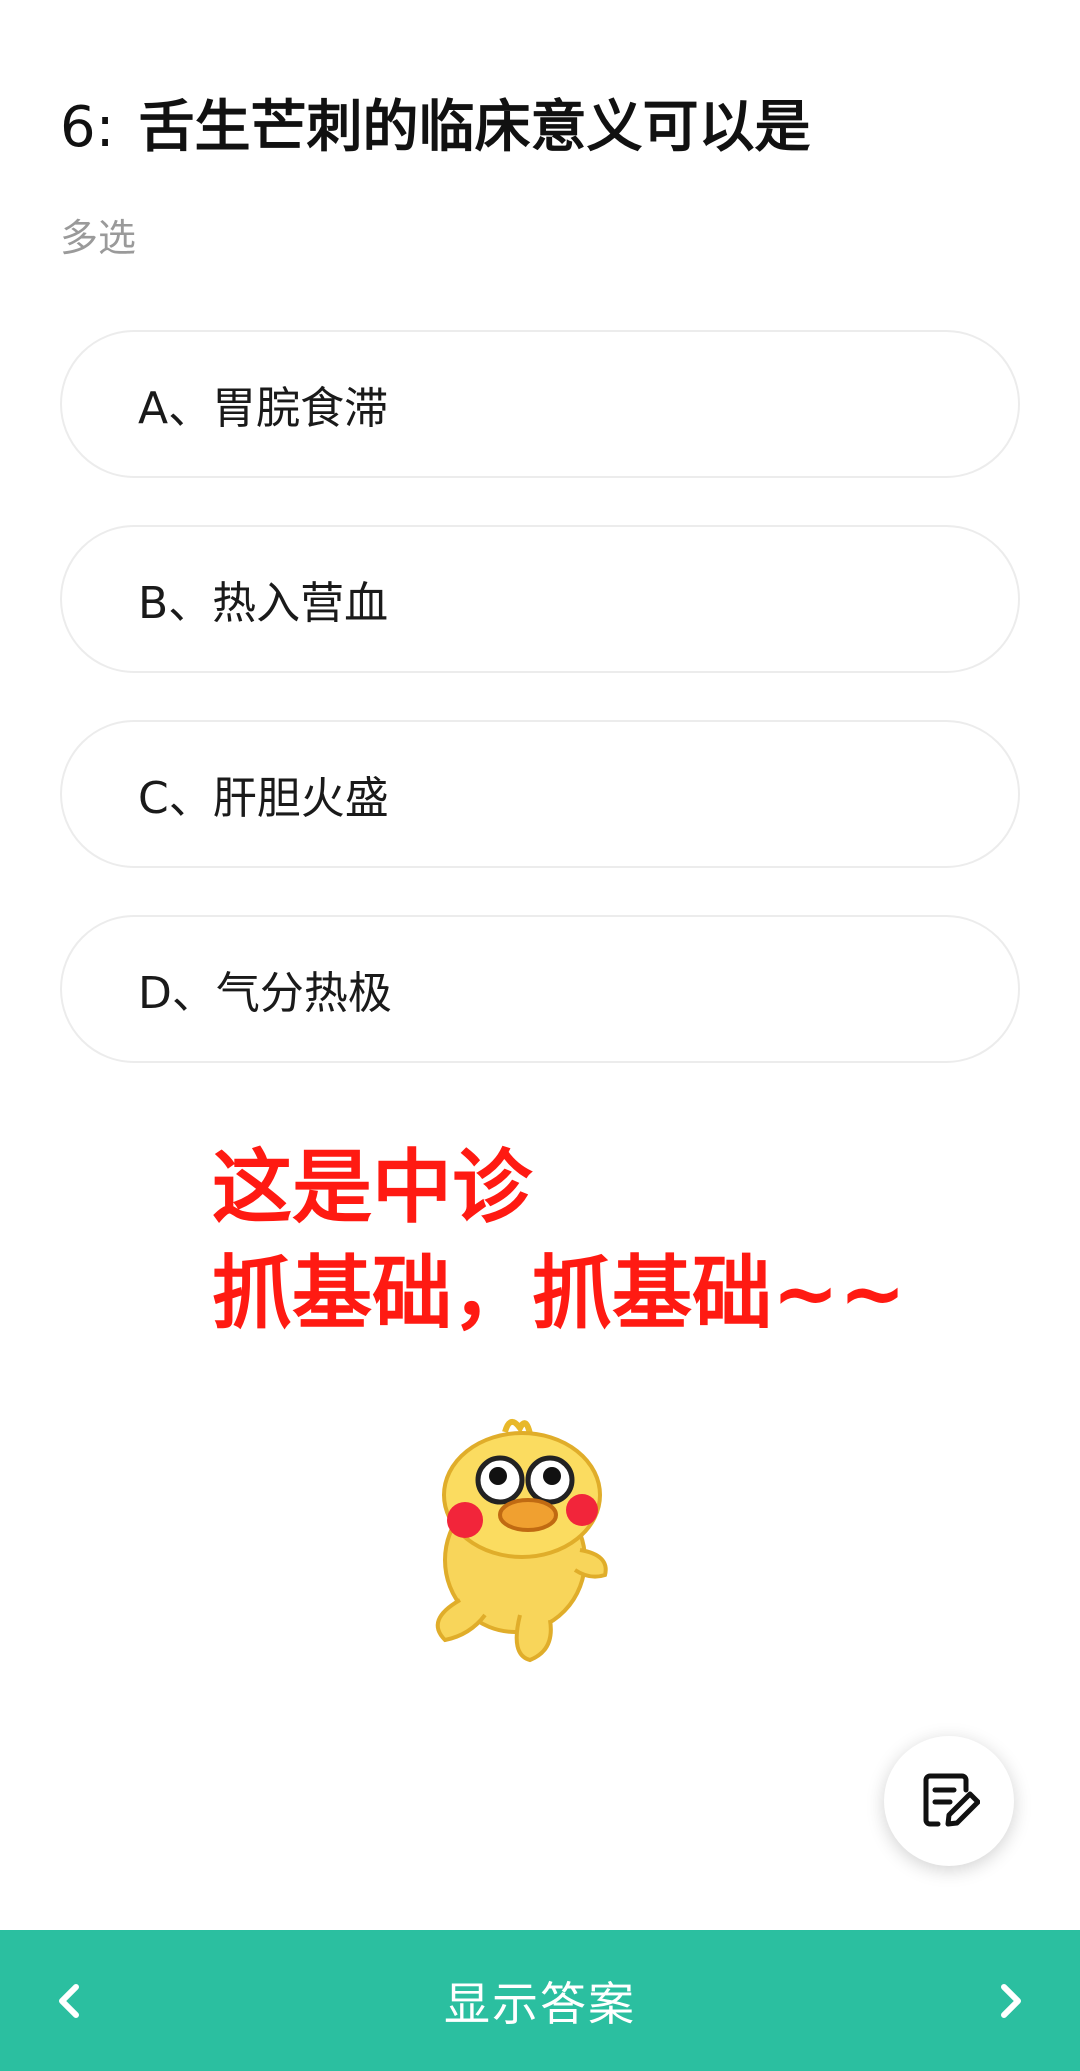  I want to click on bottom-bar: 显示答案, so click(540, 2000).